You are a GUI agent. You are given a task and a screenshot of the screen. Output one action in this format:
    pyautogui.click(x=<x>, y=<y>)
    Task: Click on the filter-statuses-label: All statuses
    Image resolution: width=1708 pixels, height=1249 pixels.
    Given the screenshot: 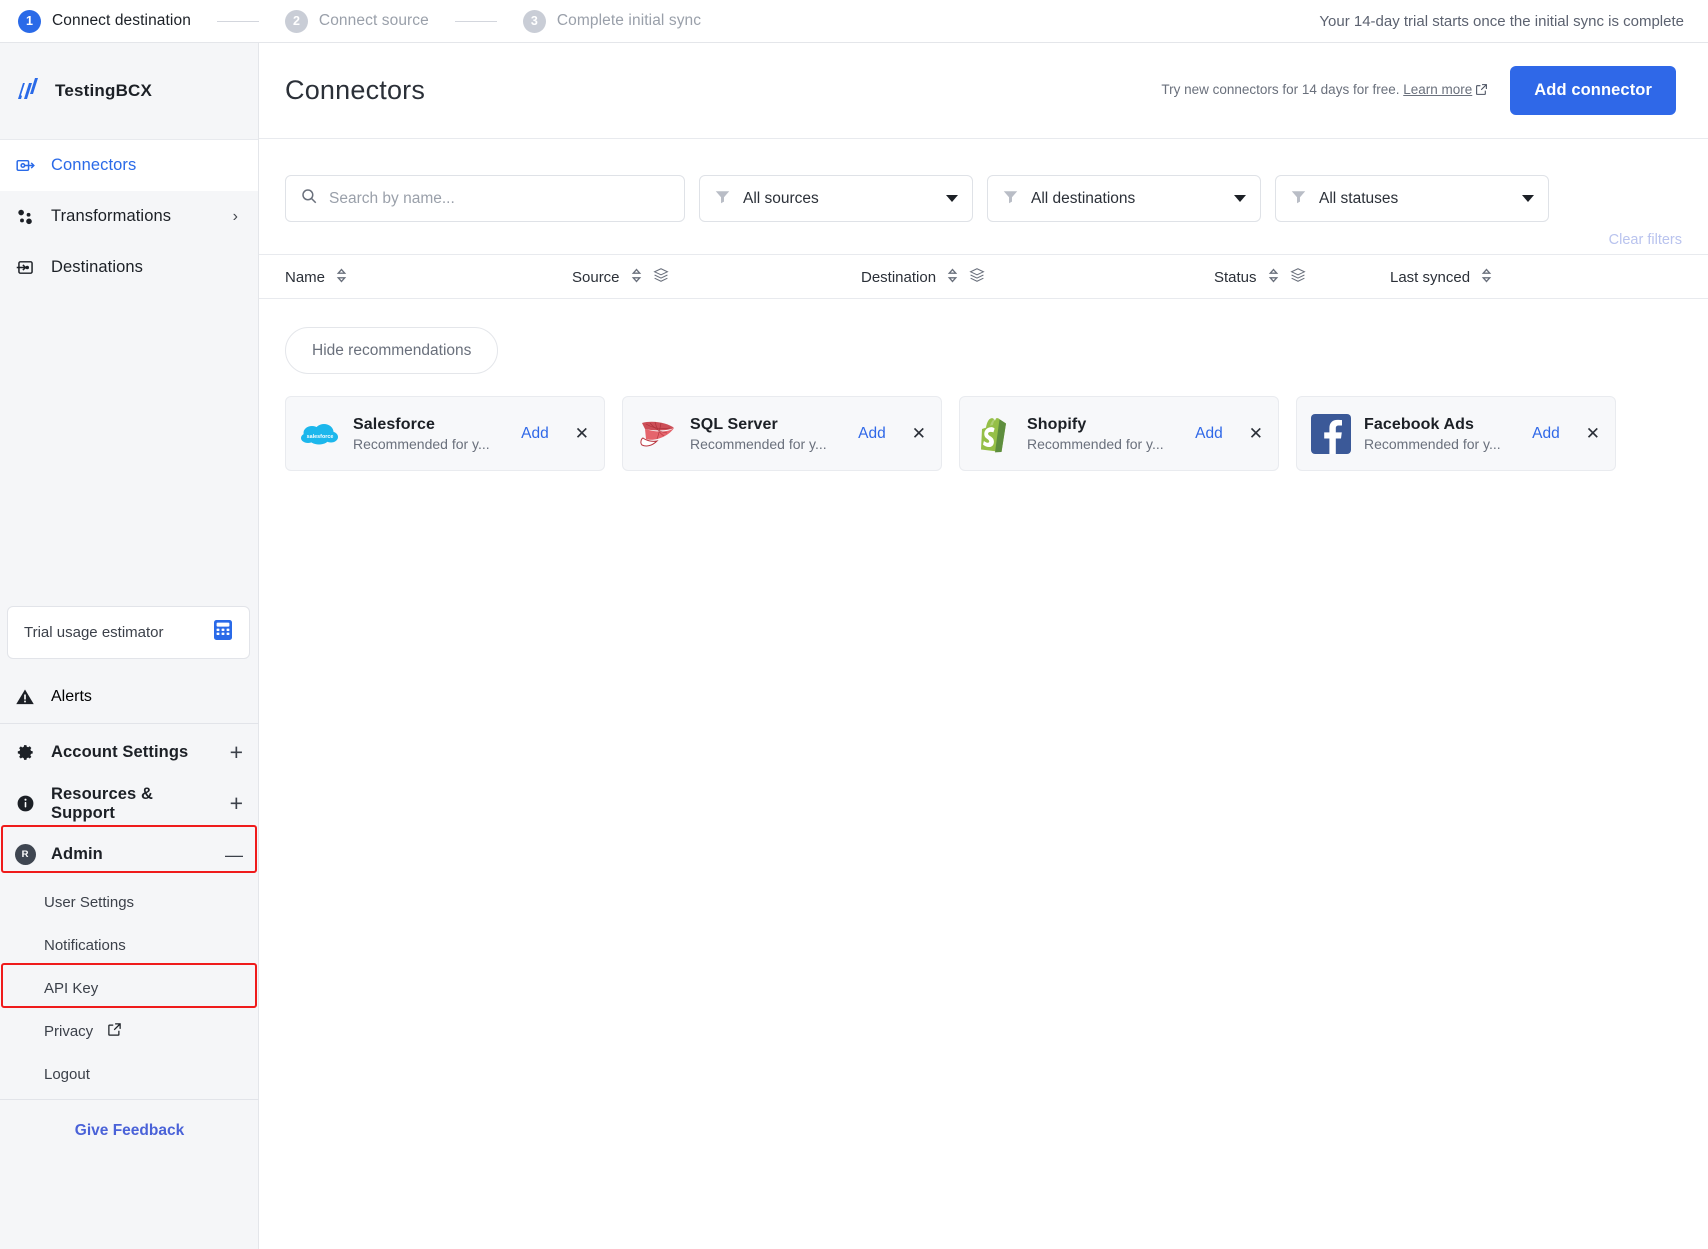 What is the action you would take?
    pyautogui.click(x=1359, y=198)
    